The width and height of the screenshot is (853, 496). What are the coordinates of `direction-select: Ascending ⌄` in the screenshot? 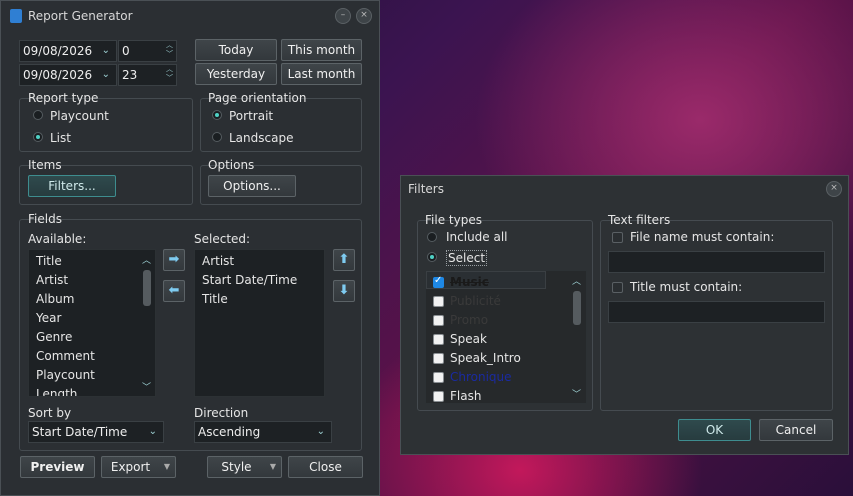 It's located at (263, 432).